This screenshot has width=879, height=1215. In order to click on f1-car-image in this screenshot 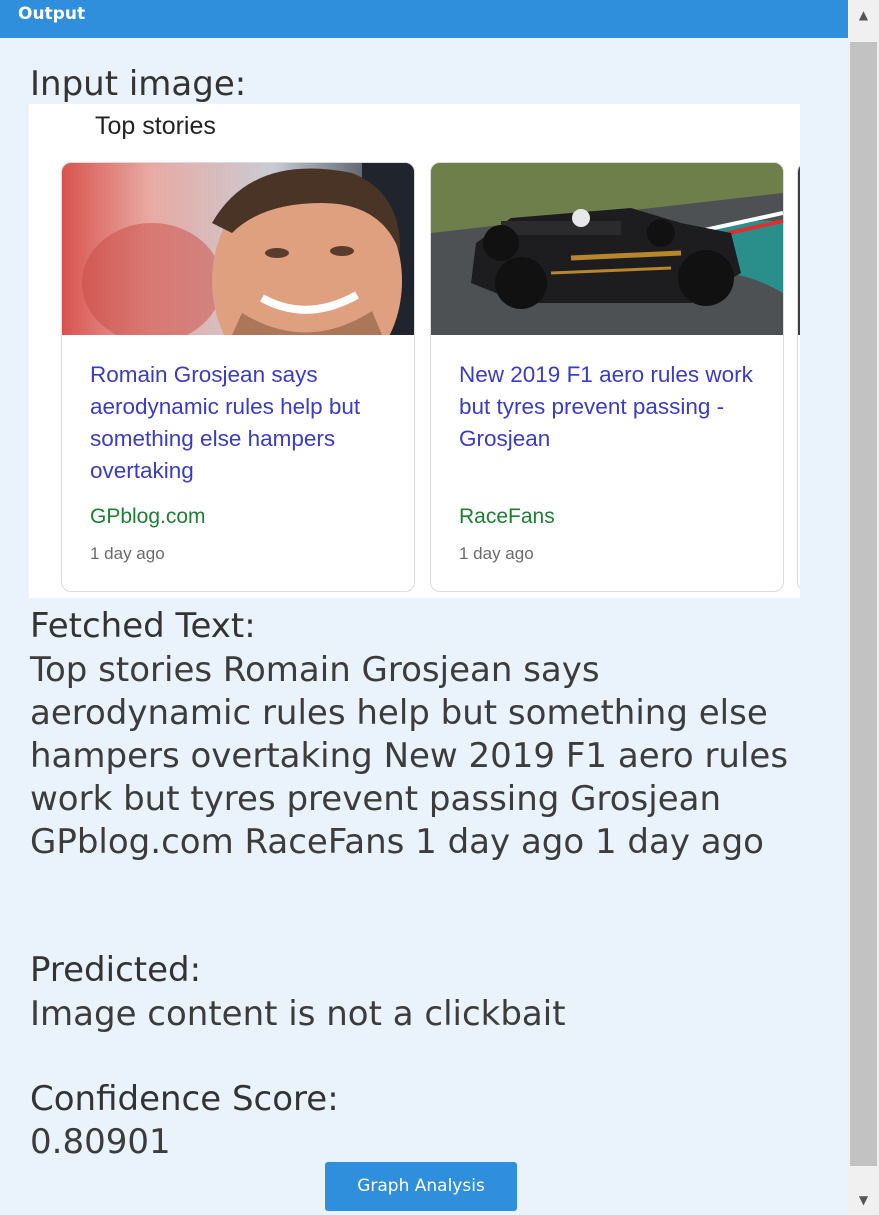, I will do `click(607, 249)`.